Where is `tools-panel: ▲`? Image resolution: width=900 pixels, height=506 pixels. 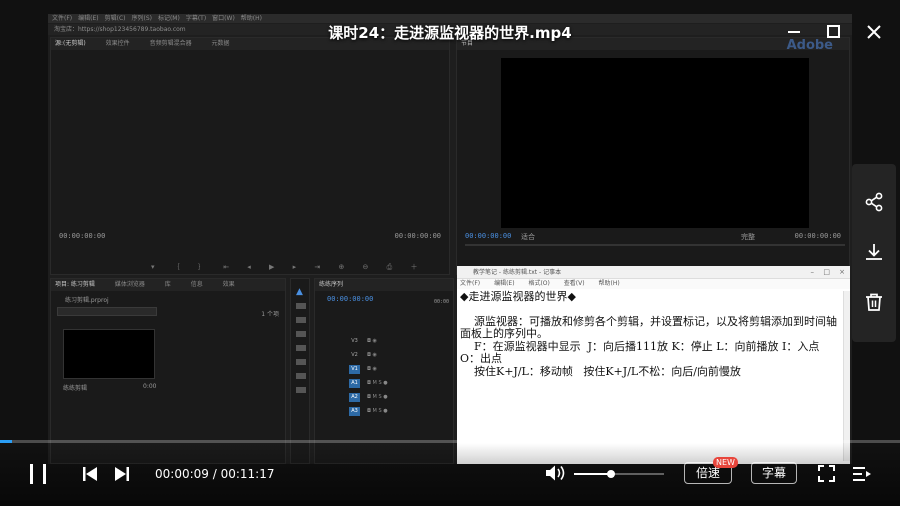
tools-panel: ▲ is located at coordinates (300, 371).